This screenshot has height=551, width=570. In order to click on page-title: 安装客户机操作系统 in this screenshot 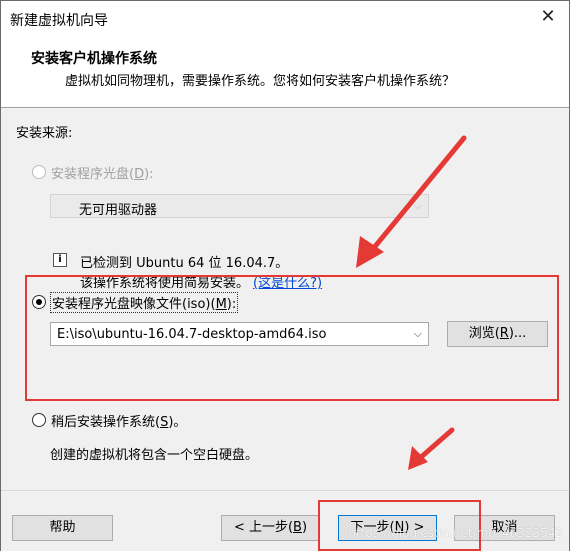, I will do `click(94, 59)`.